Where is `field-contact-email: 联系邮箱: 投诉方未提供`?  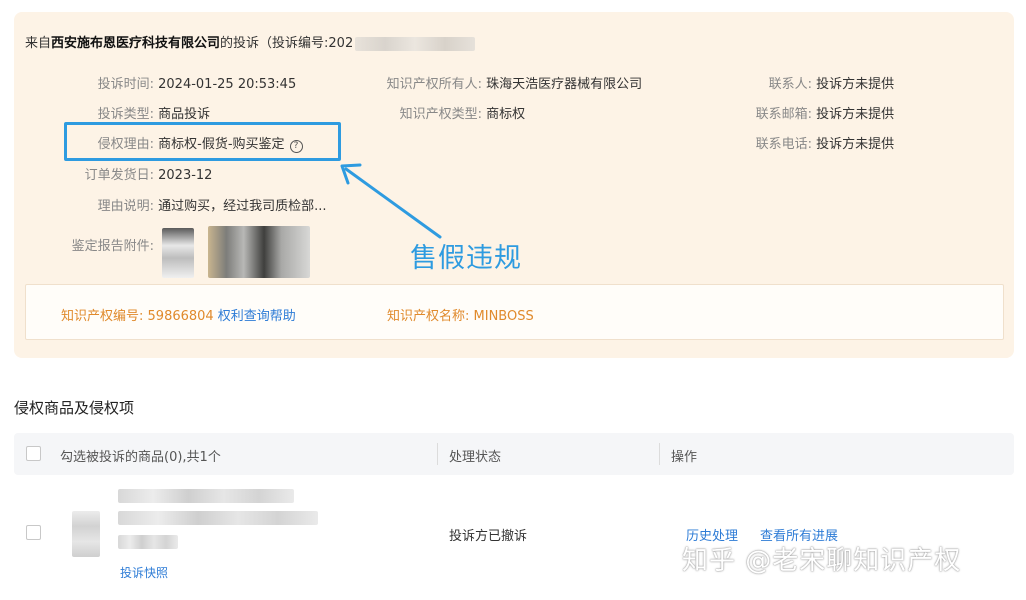
field-contact-email: 联系邮箱: 投诉方未提供 is located at coordinates (797, 112).